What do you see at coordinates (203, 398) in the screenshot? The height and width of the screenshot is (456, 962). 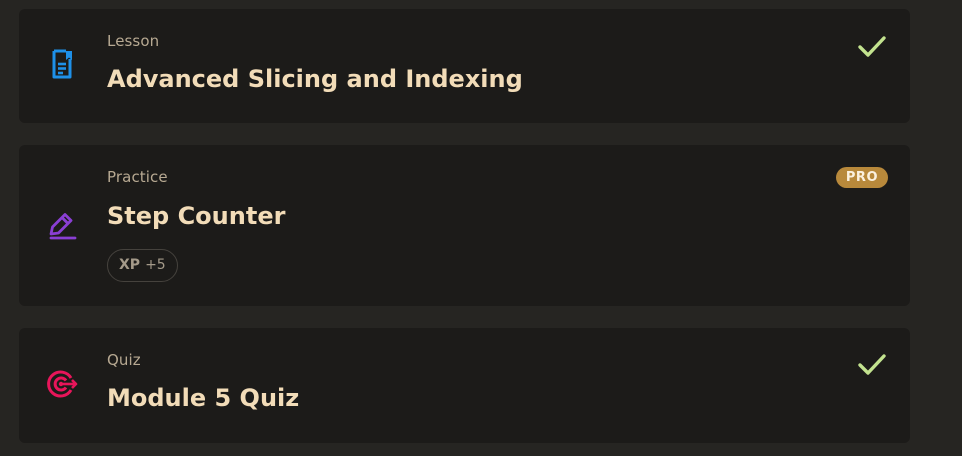 I see `item-title: Module 5 Quiz` at bounding box center [203, 398].